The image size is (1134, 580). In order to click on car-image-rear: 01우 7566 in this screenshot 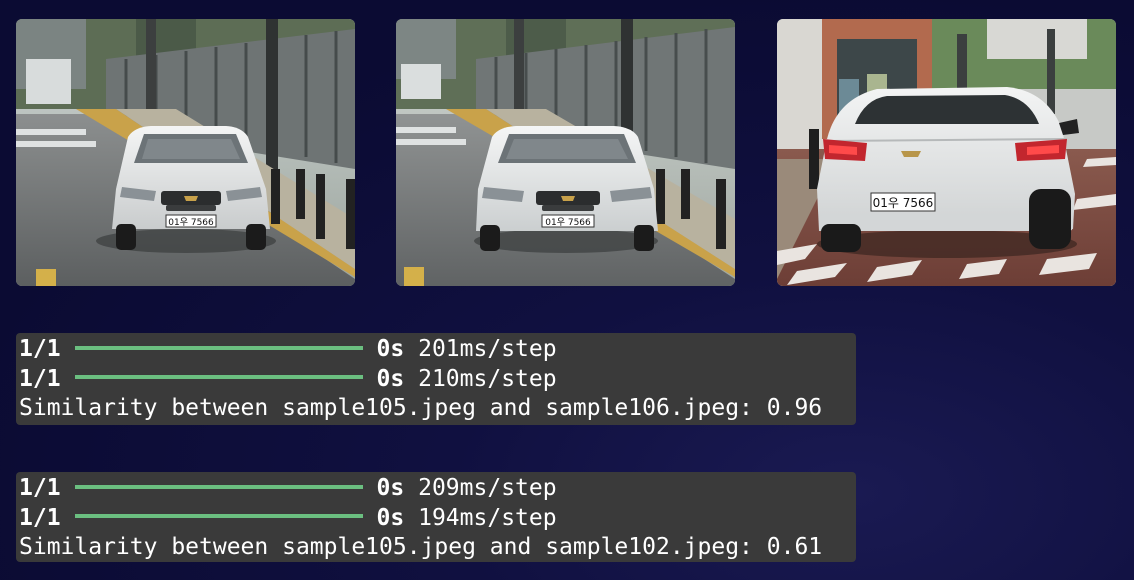, I will do `click(946, 152)`.